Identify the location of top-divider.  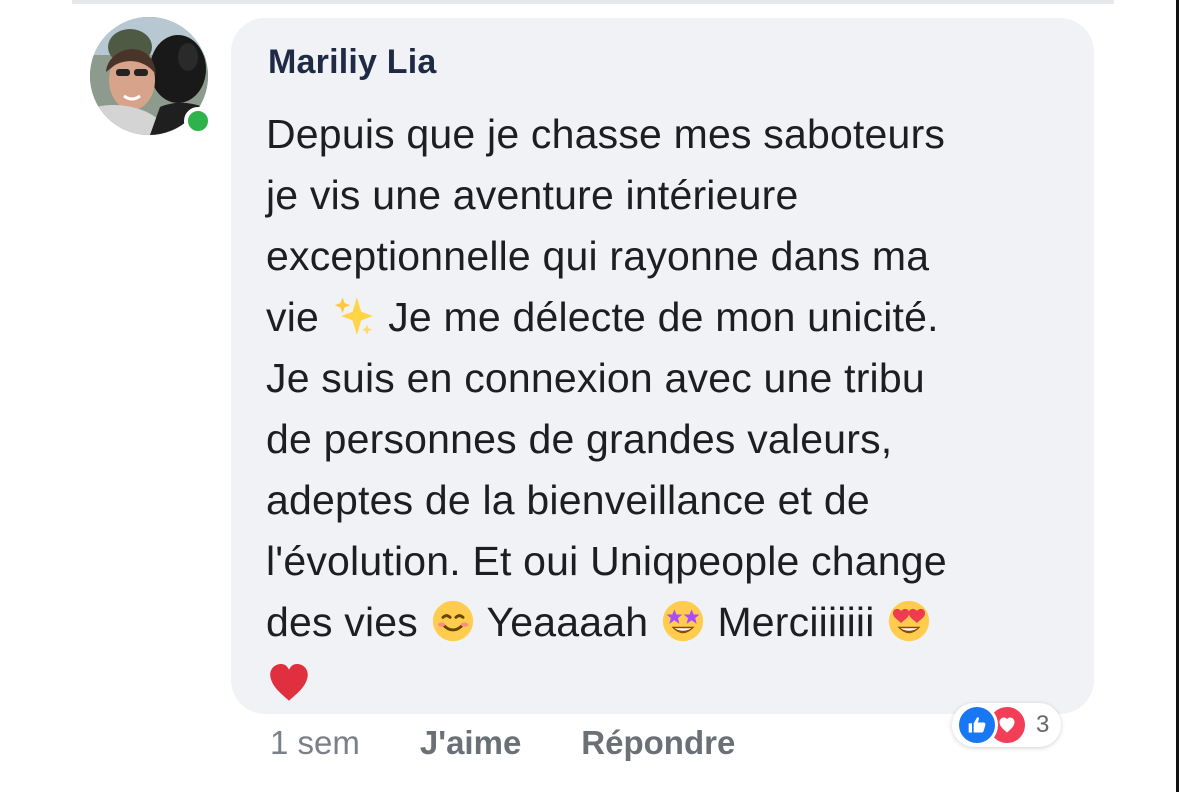
(593, 2).